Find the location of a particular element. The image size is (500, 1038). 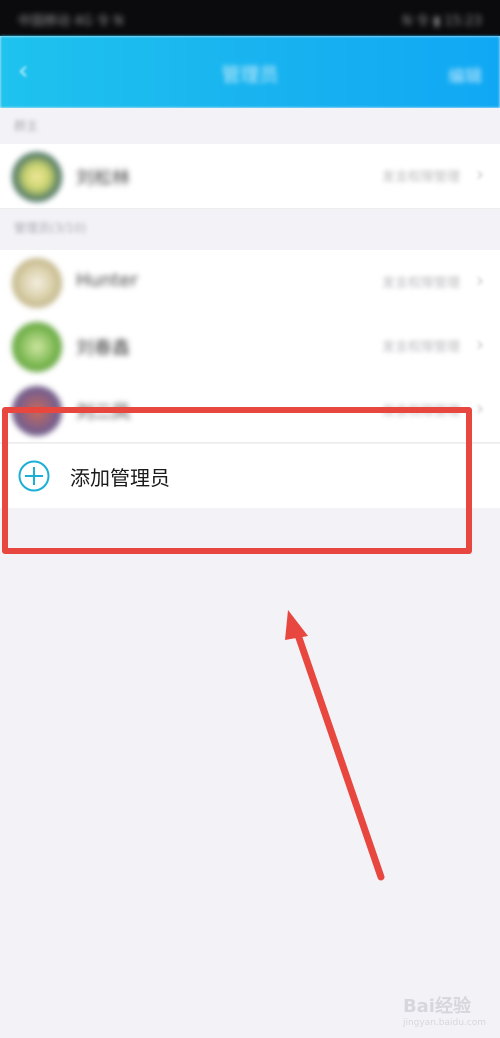

watermark: Bai经验 jingyan.baidu.com is located at coordinates (444, 1010).